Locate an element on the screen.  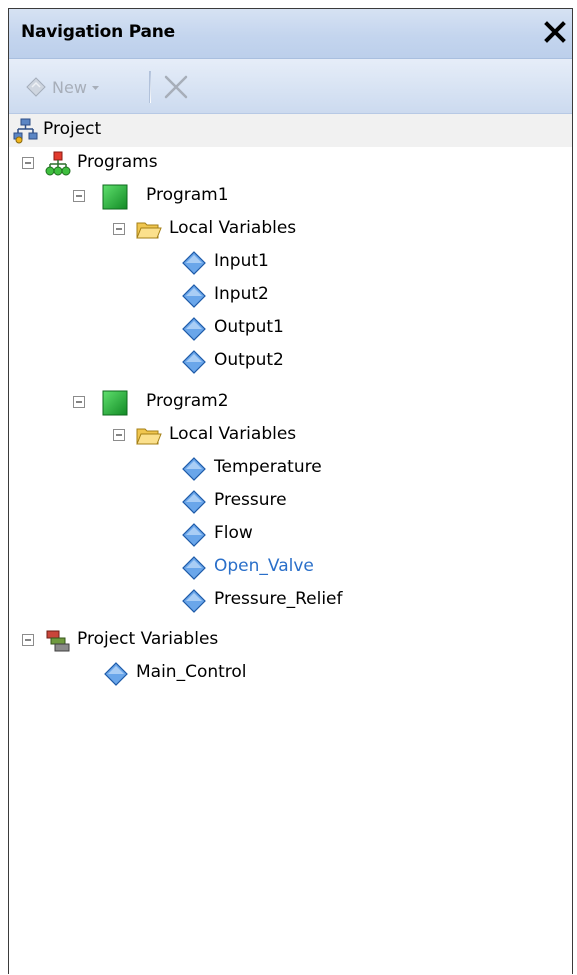
tree-item-label: Main_Control is located at coordinates (191, 672).